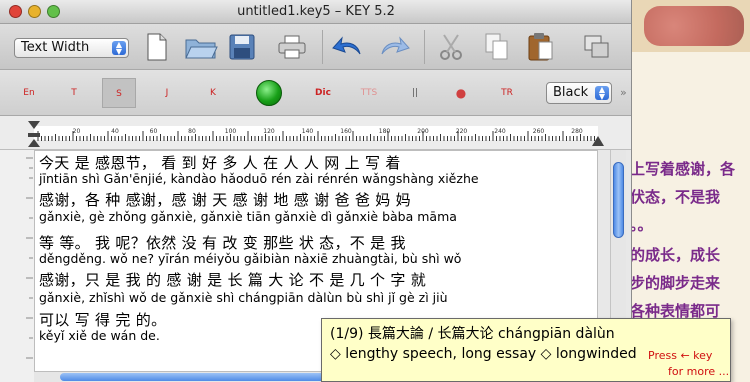 This screenshot has height=382, width=750. Describe the element at coordinates (242, 47) in the screenshot. I see `save-icon` at that location.